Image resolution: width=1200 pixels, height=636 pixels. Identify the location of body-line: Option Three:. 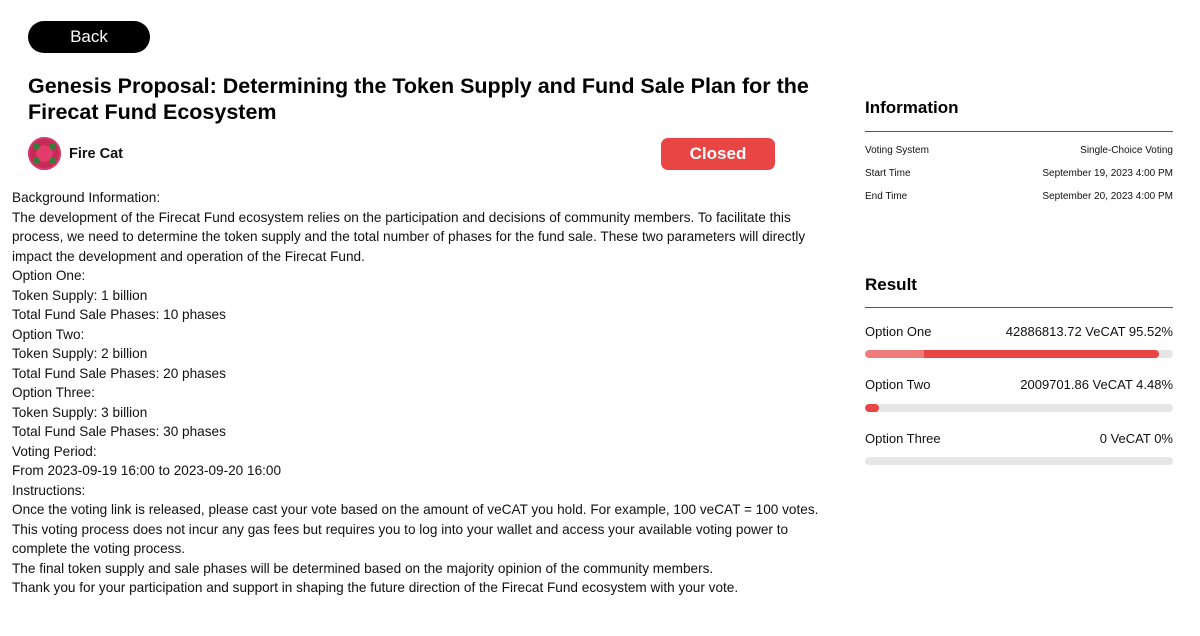
(53, 392).